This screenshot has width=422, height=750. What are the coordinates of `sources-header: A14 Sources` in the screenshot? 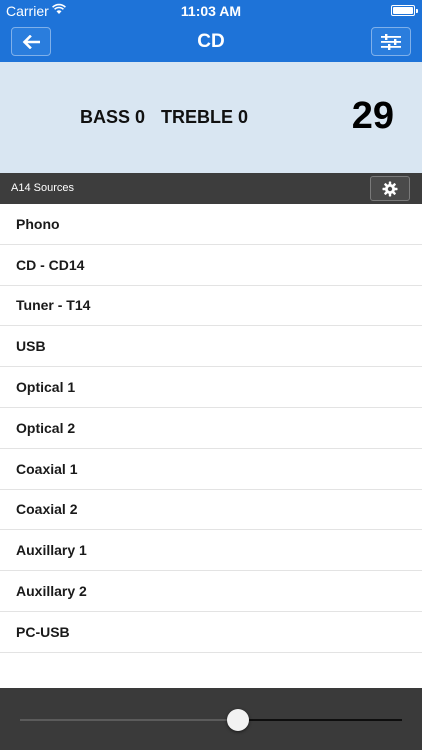 It's located at (211, 188).